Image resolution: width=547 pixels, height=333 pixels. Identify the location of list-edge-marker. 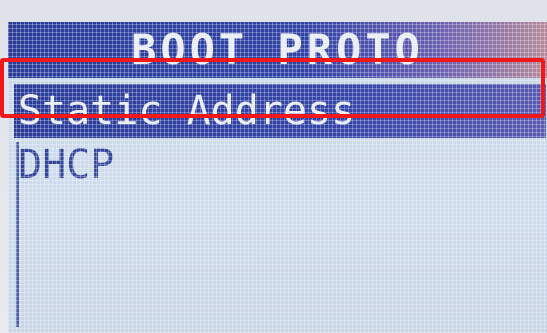
(17, 234).